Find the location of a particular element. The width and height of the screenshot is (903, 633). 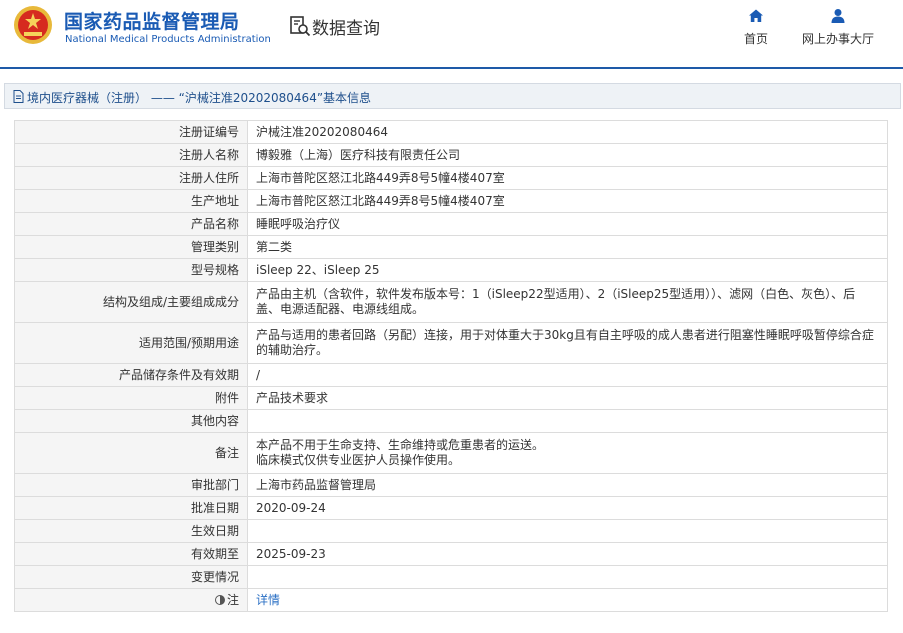

user-icon is located at coordinates (838, 16).